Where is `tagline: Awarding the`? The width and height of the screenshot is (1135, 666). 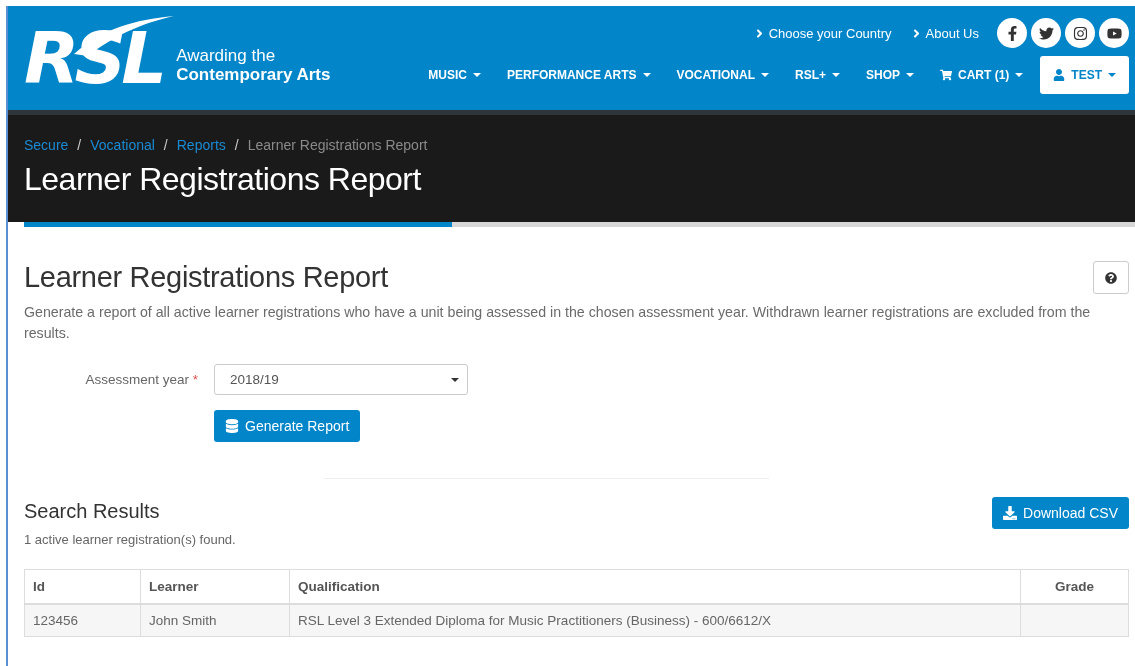
tagline: Awarding the is located at coordinates (226, 55).